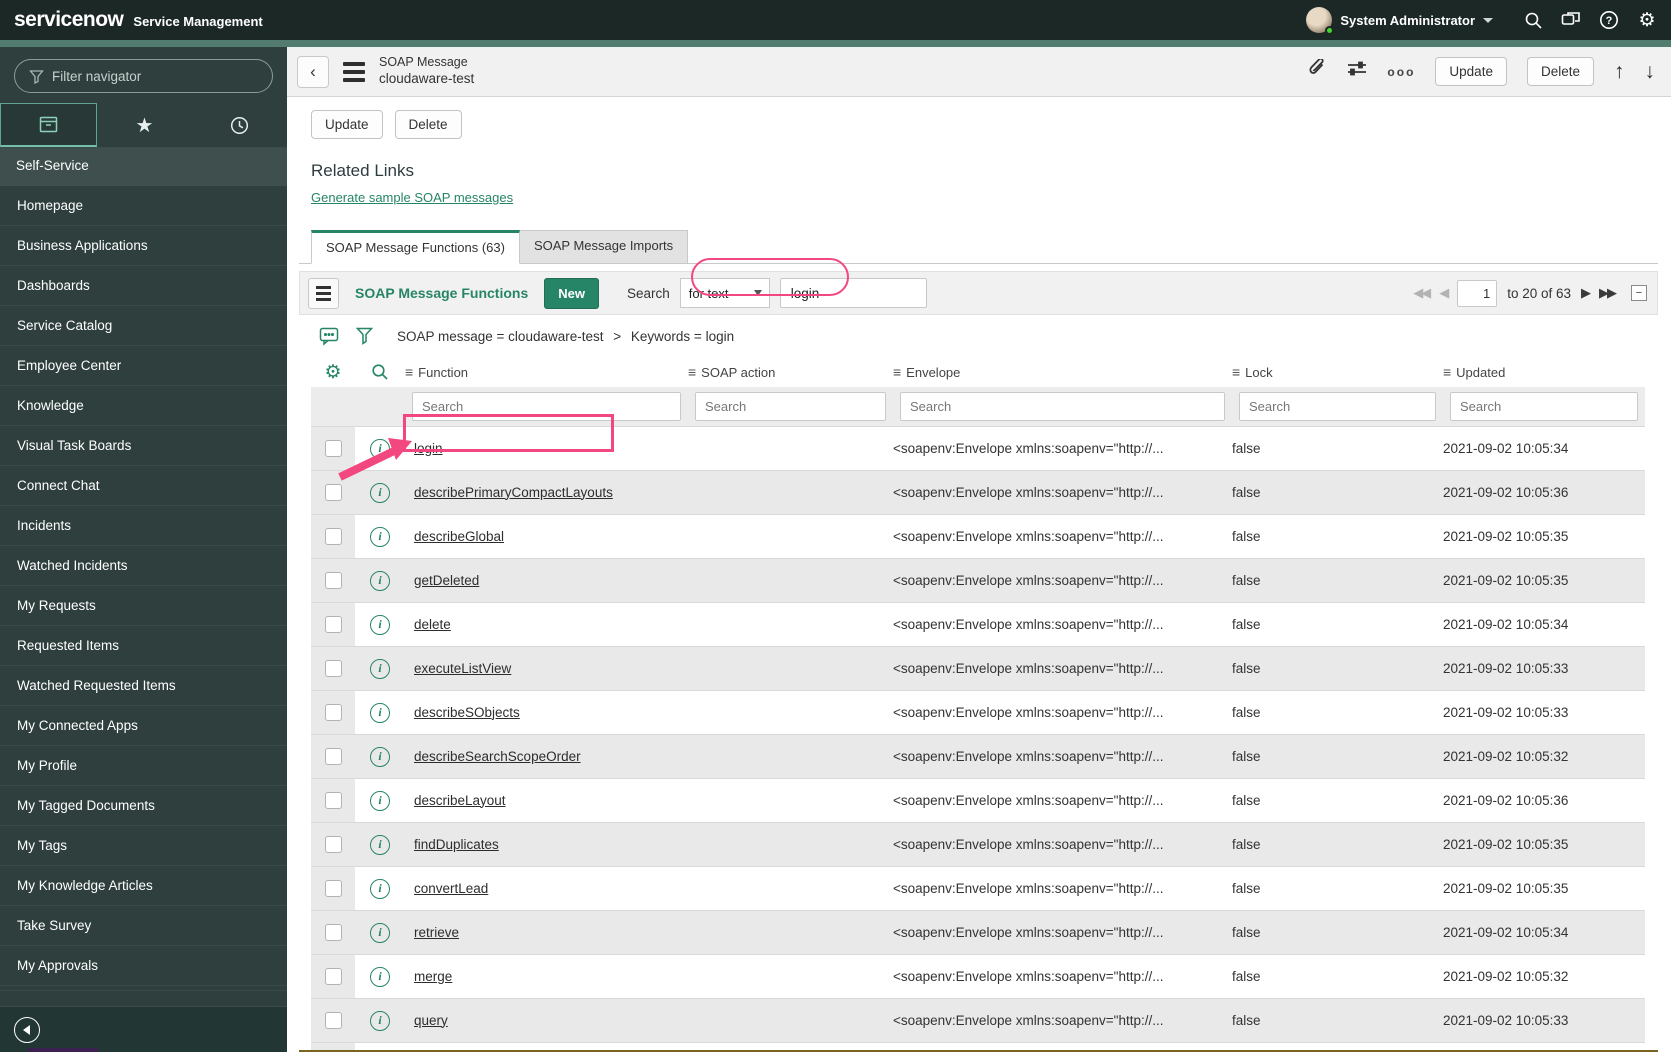 The width and height of the screenshot is (1671, 1052). What do you see at coordinates (500, 336) in the screenshot?
I see `breadcrumb-soap-message: SOAP message = cloudaware-test` at bounding box center [500, 336].